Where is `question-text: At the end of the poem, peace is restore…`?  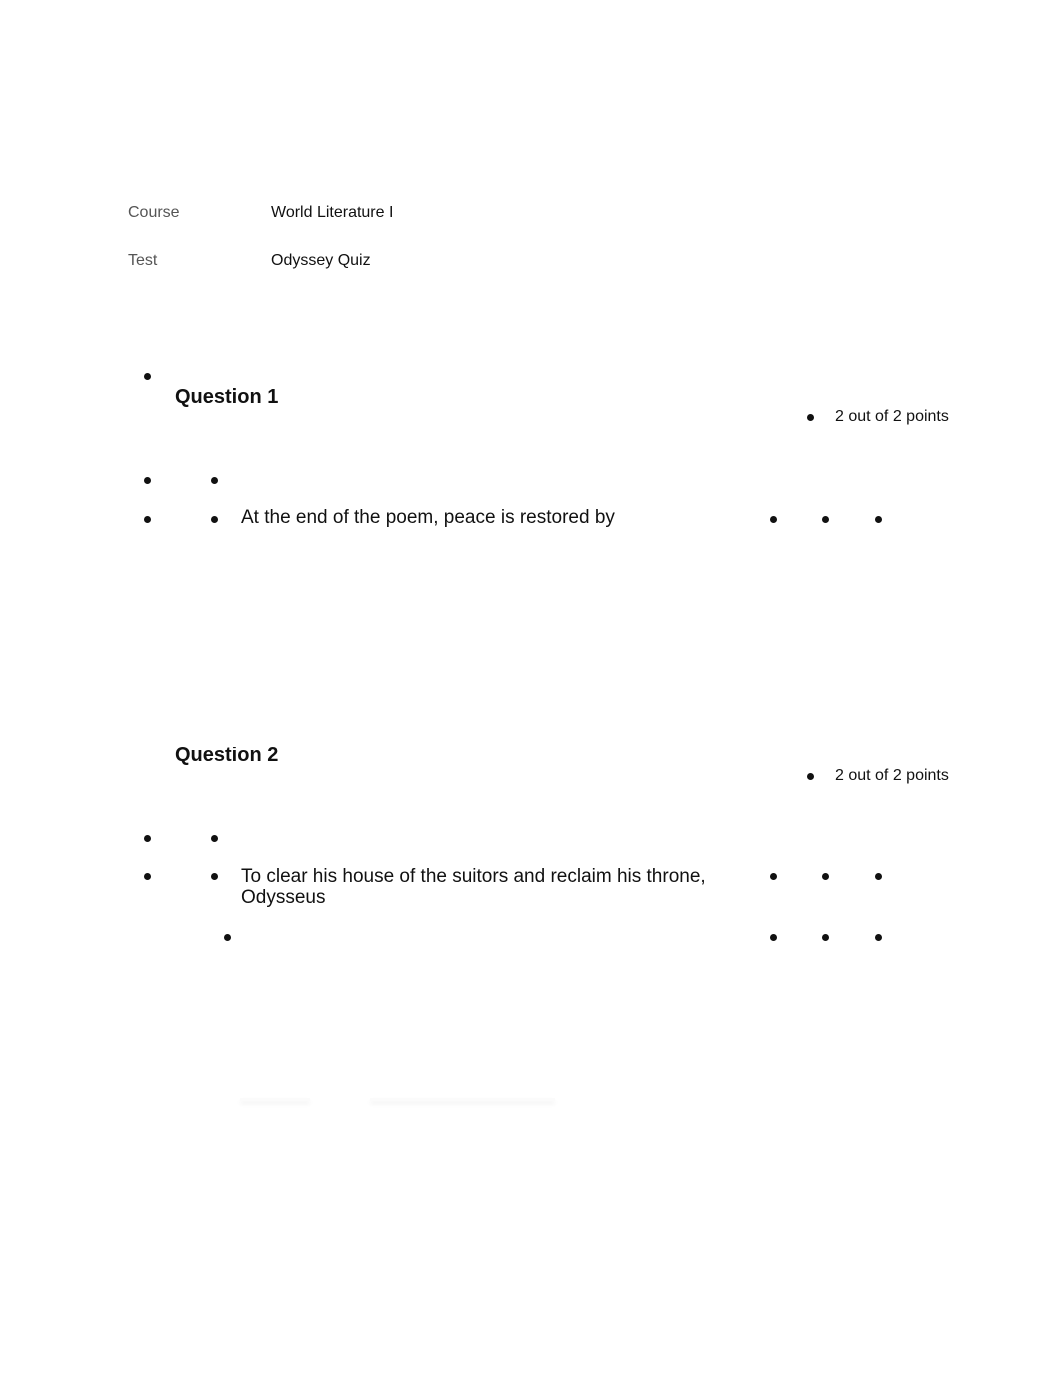 question-text: At the end of the poem, peace is restore… is located at coordinates (428, 517).